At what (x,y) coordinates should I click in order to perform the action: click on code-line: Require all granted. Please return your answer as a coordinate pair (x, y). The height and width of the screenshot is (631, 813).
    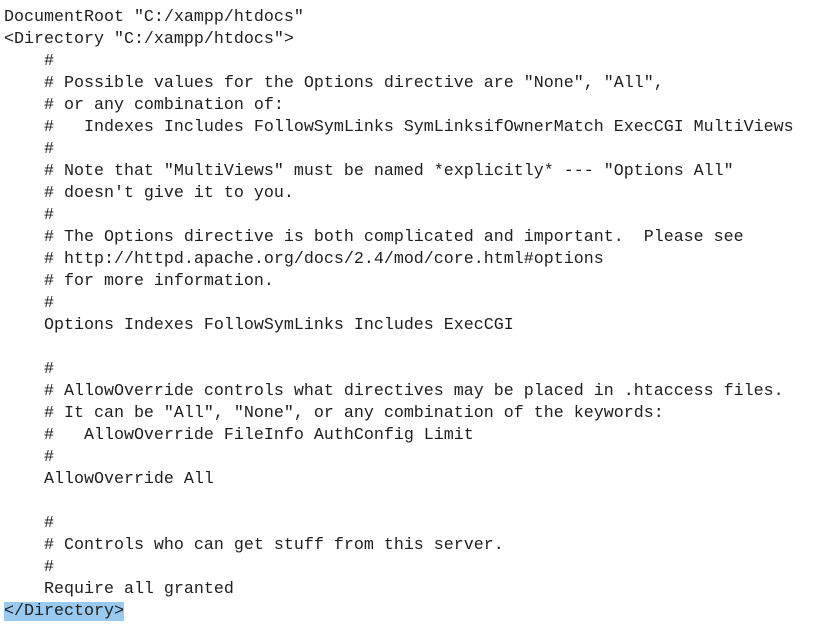
    Looking at the image, I should click on (119, 589).